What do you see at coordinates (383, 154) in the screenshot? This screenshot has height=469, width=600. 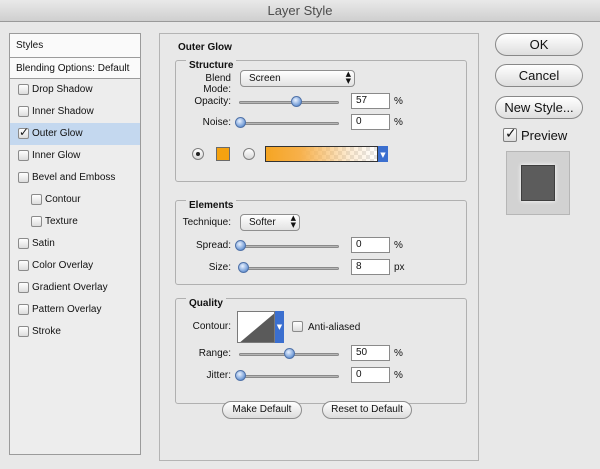 I see `gradient-dropdown-icon: ▼` at bounding box center [383, 154].